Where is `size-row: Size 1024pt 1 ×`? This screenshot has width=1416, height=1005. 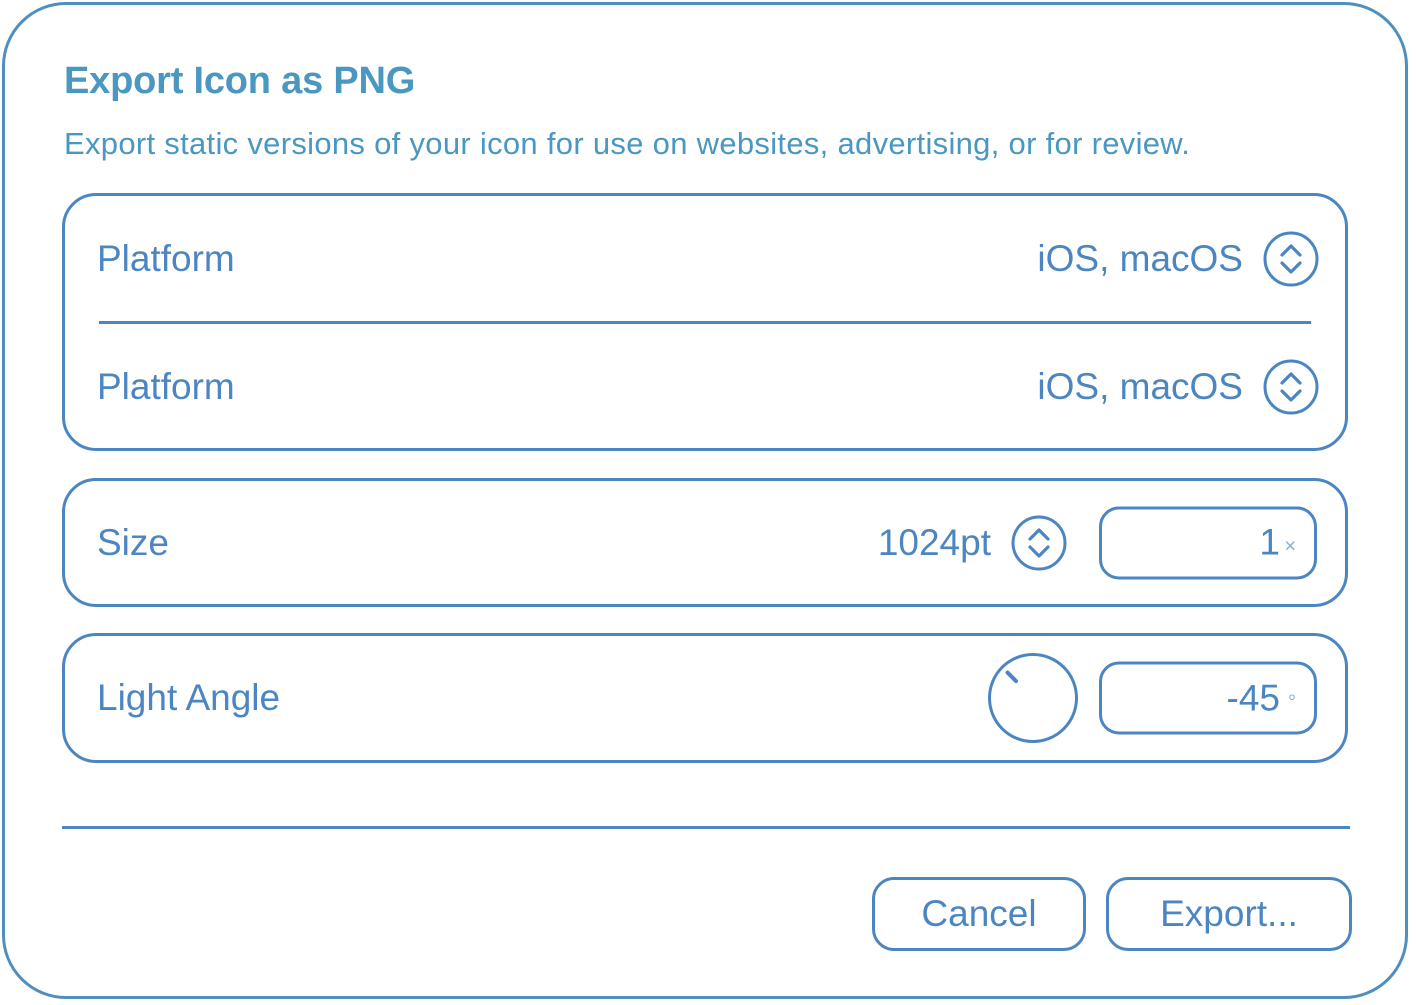
size-row: Size 1024pt 1 × is located at coordinates (705, 542).